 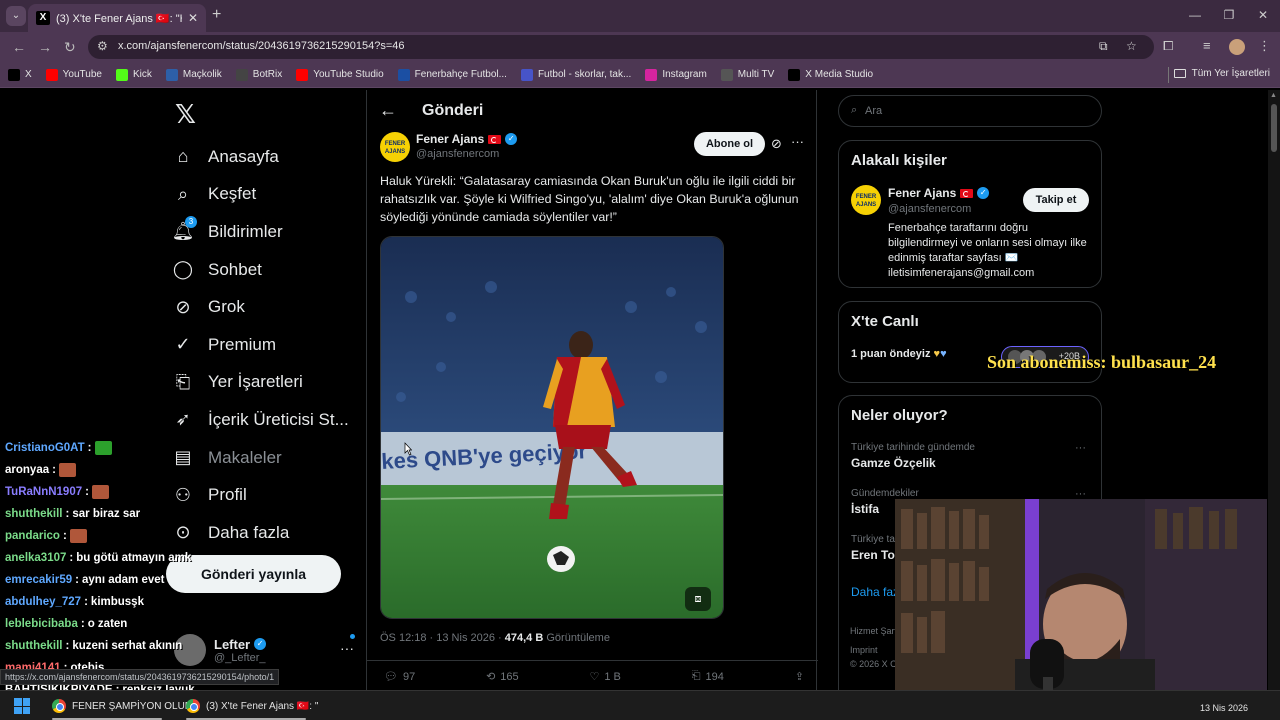 I want to click on bookmark-item: YouTube, so click(x=73, y=74).